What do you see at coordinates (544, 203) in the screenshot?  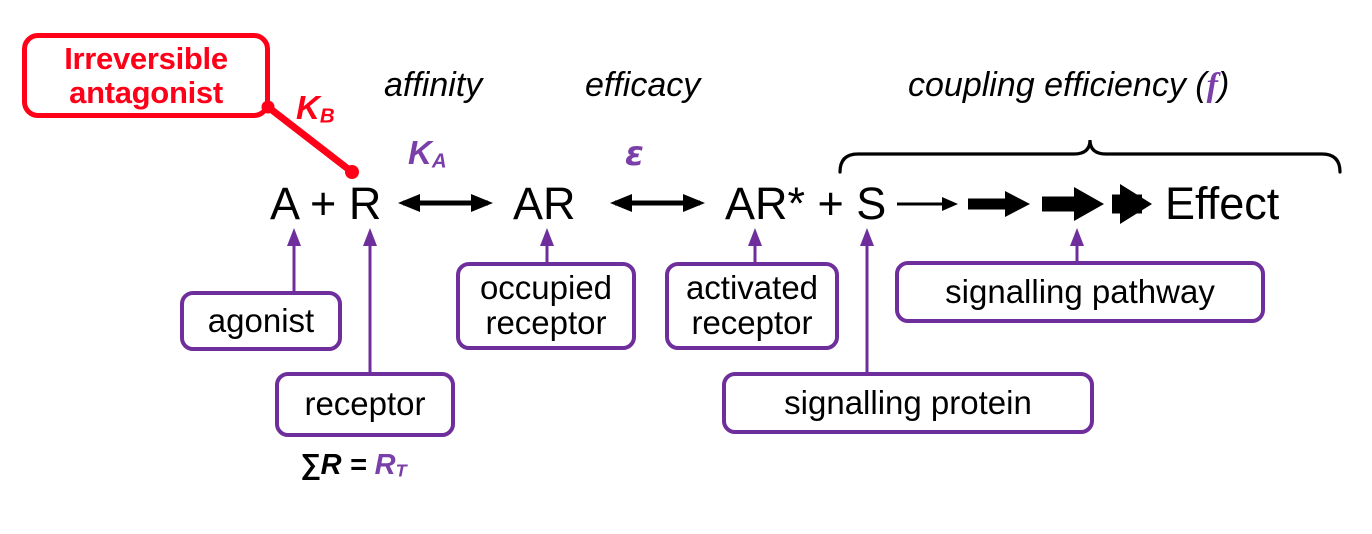 I see `equation-term-ar: AR` at bounding box center [544, 203].